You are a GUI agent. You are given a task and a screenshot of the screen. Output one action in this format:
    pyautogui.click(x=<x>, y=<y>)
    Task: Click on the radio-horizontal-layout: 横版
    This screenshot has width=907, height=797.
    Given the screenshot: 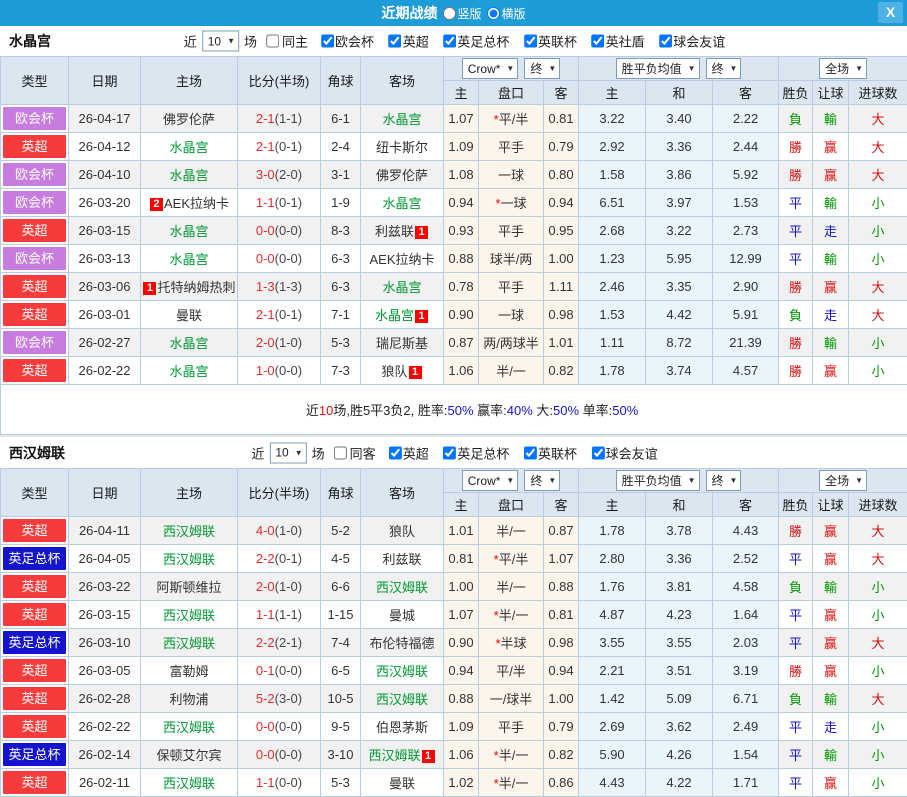 What is the action you would take?
    pyautogui.click(x=506, y=13)
    